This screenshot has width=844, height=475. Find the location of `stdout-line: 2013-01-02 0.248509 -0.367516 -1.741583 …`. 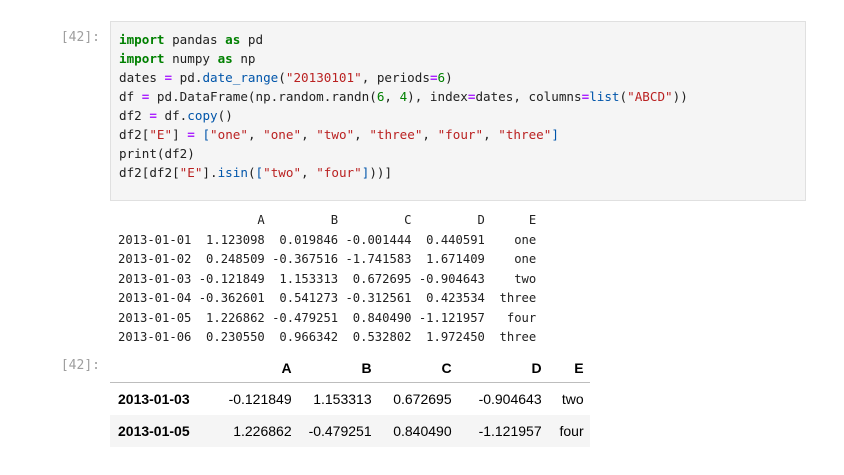

stdout-line: 2013-01-02 0.248509 -0.367516 -1.741583 … is located at coordinates (327, 259).